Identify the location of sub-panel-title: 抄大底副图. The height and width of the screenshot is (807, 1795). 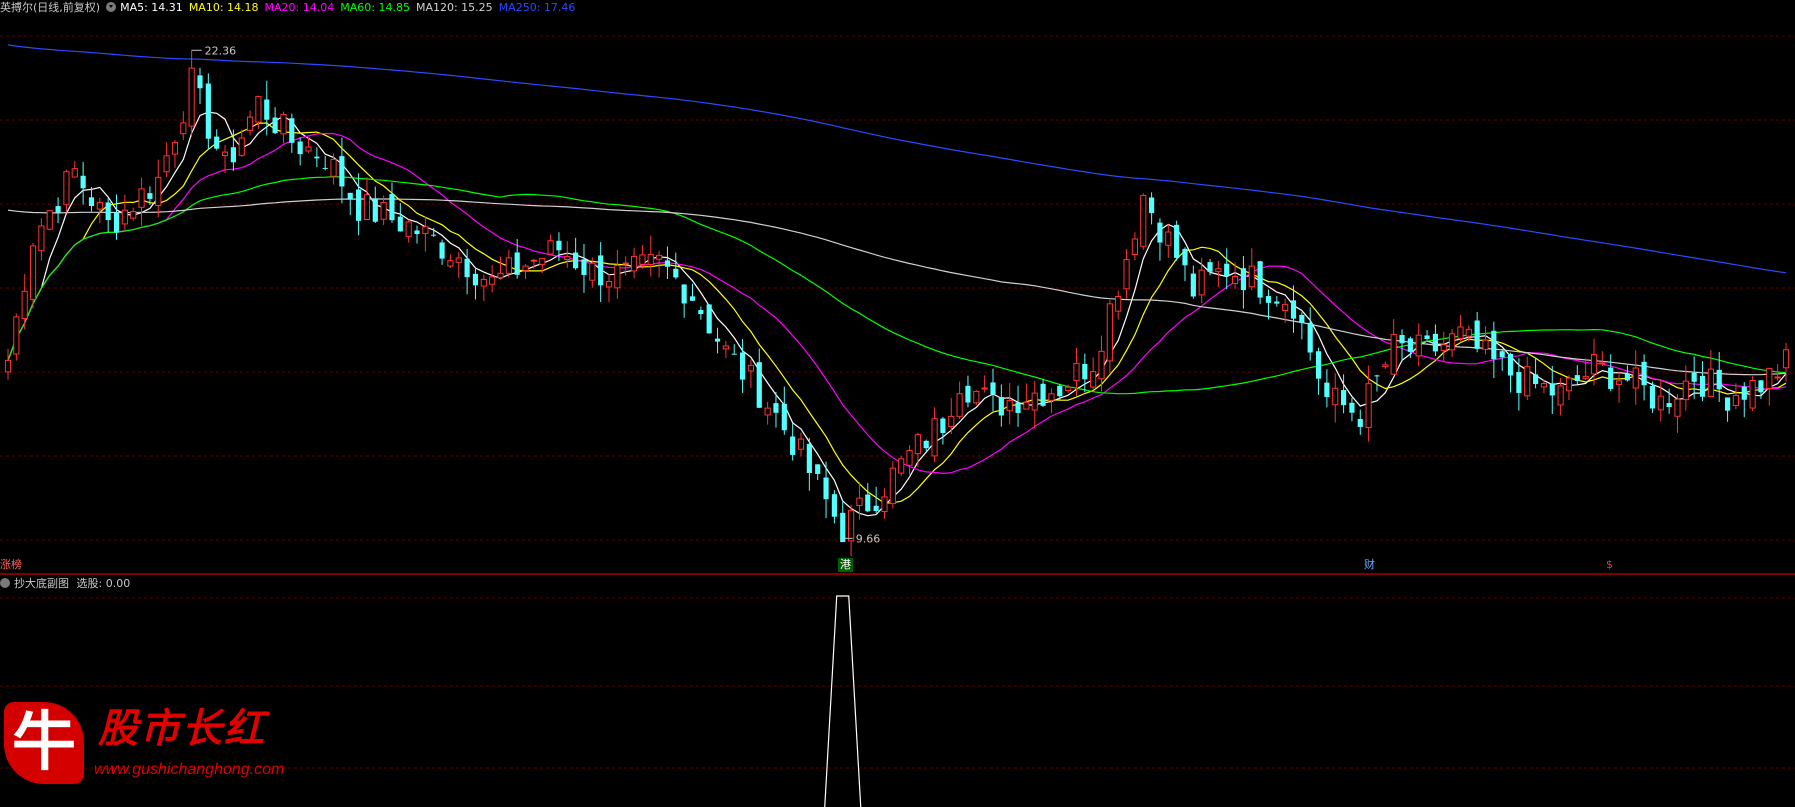
(41, 583).